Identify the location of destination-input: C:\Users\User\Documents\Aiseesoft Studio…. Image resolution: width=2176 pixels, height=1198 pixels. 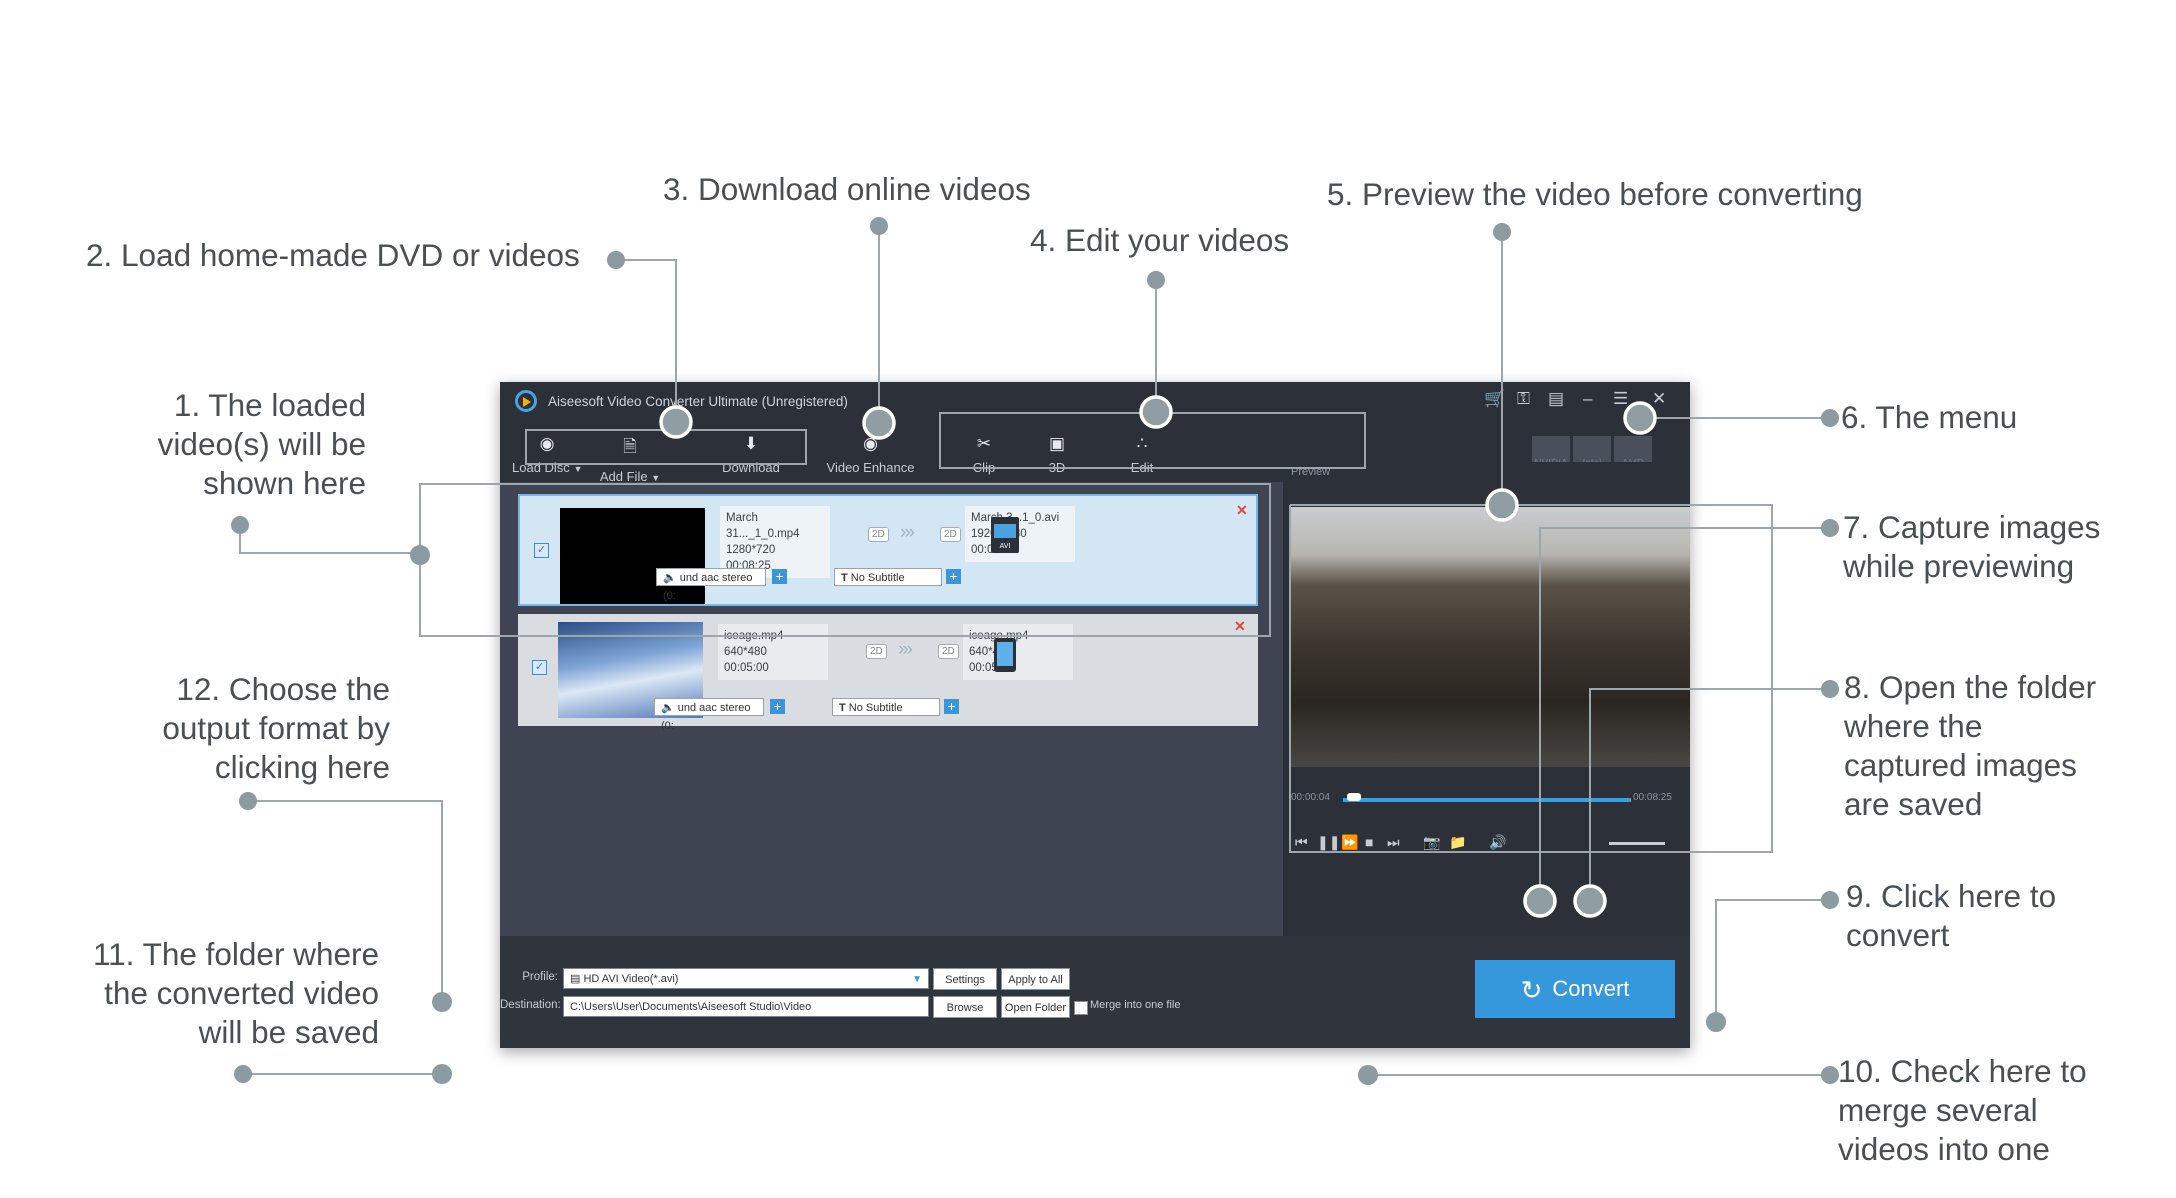
(746, 1006).